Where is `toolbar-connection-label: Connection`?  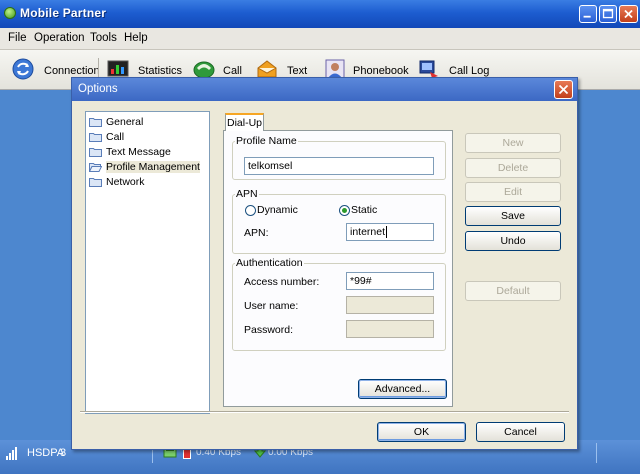
toolbar-connection-label: Connection is located at coordinates (72, 71).